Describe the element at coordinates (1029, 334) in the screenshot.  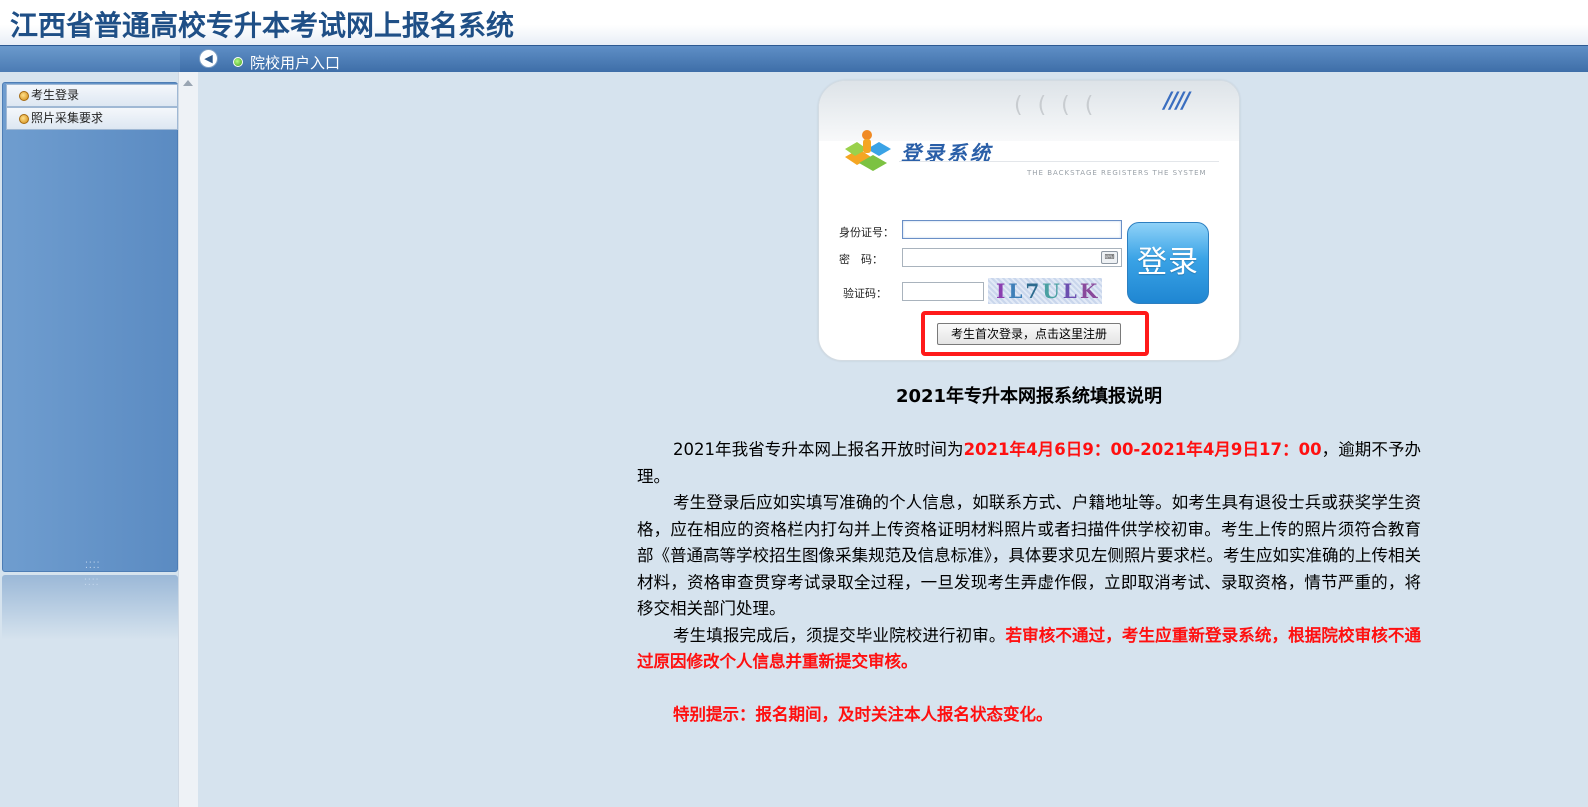
I see `register-button: 考生首次登录，点击这里注册` at that location.